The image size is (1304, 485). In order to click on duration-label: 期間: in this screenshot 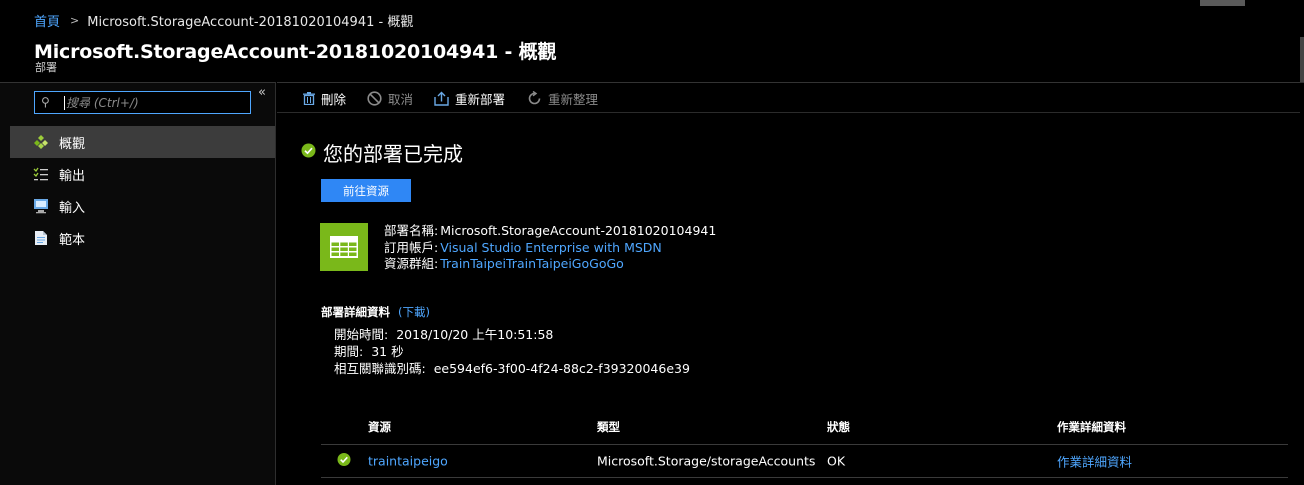, I will do `click(349, 351)`.